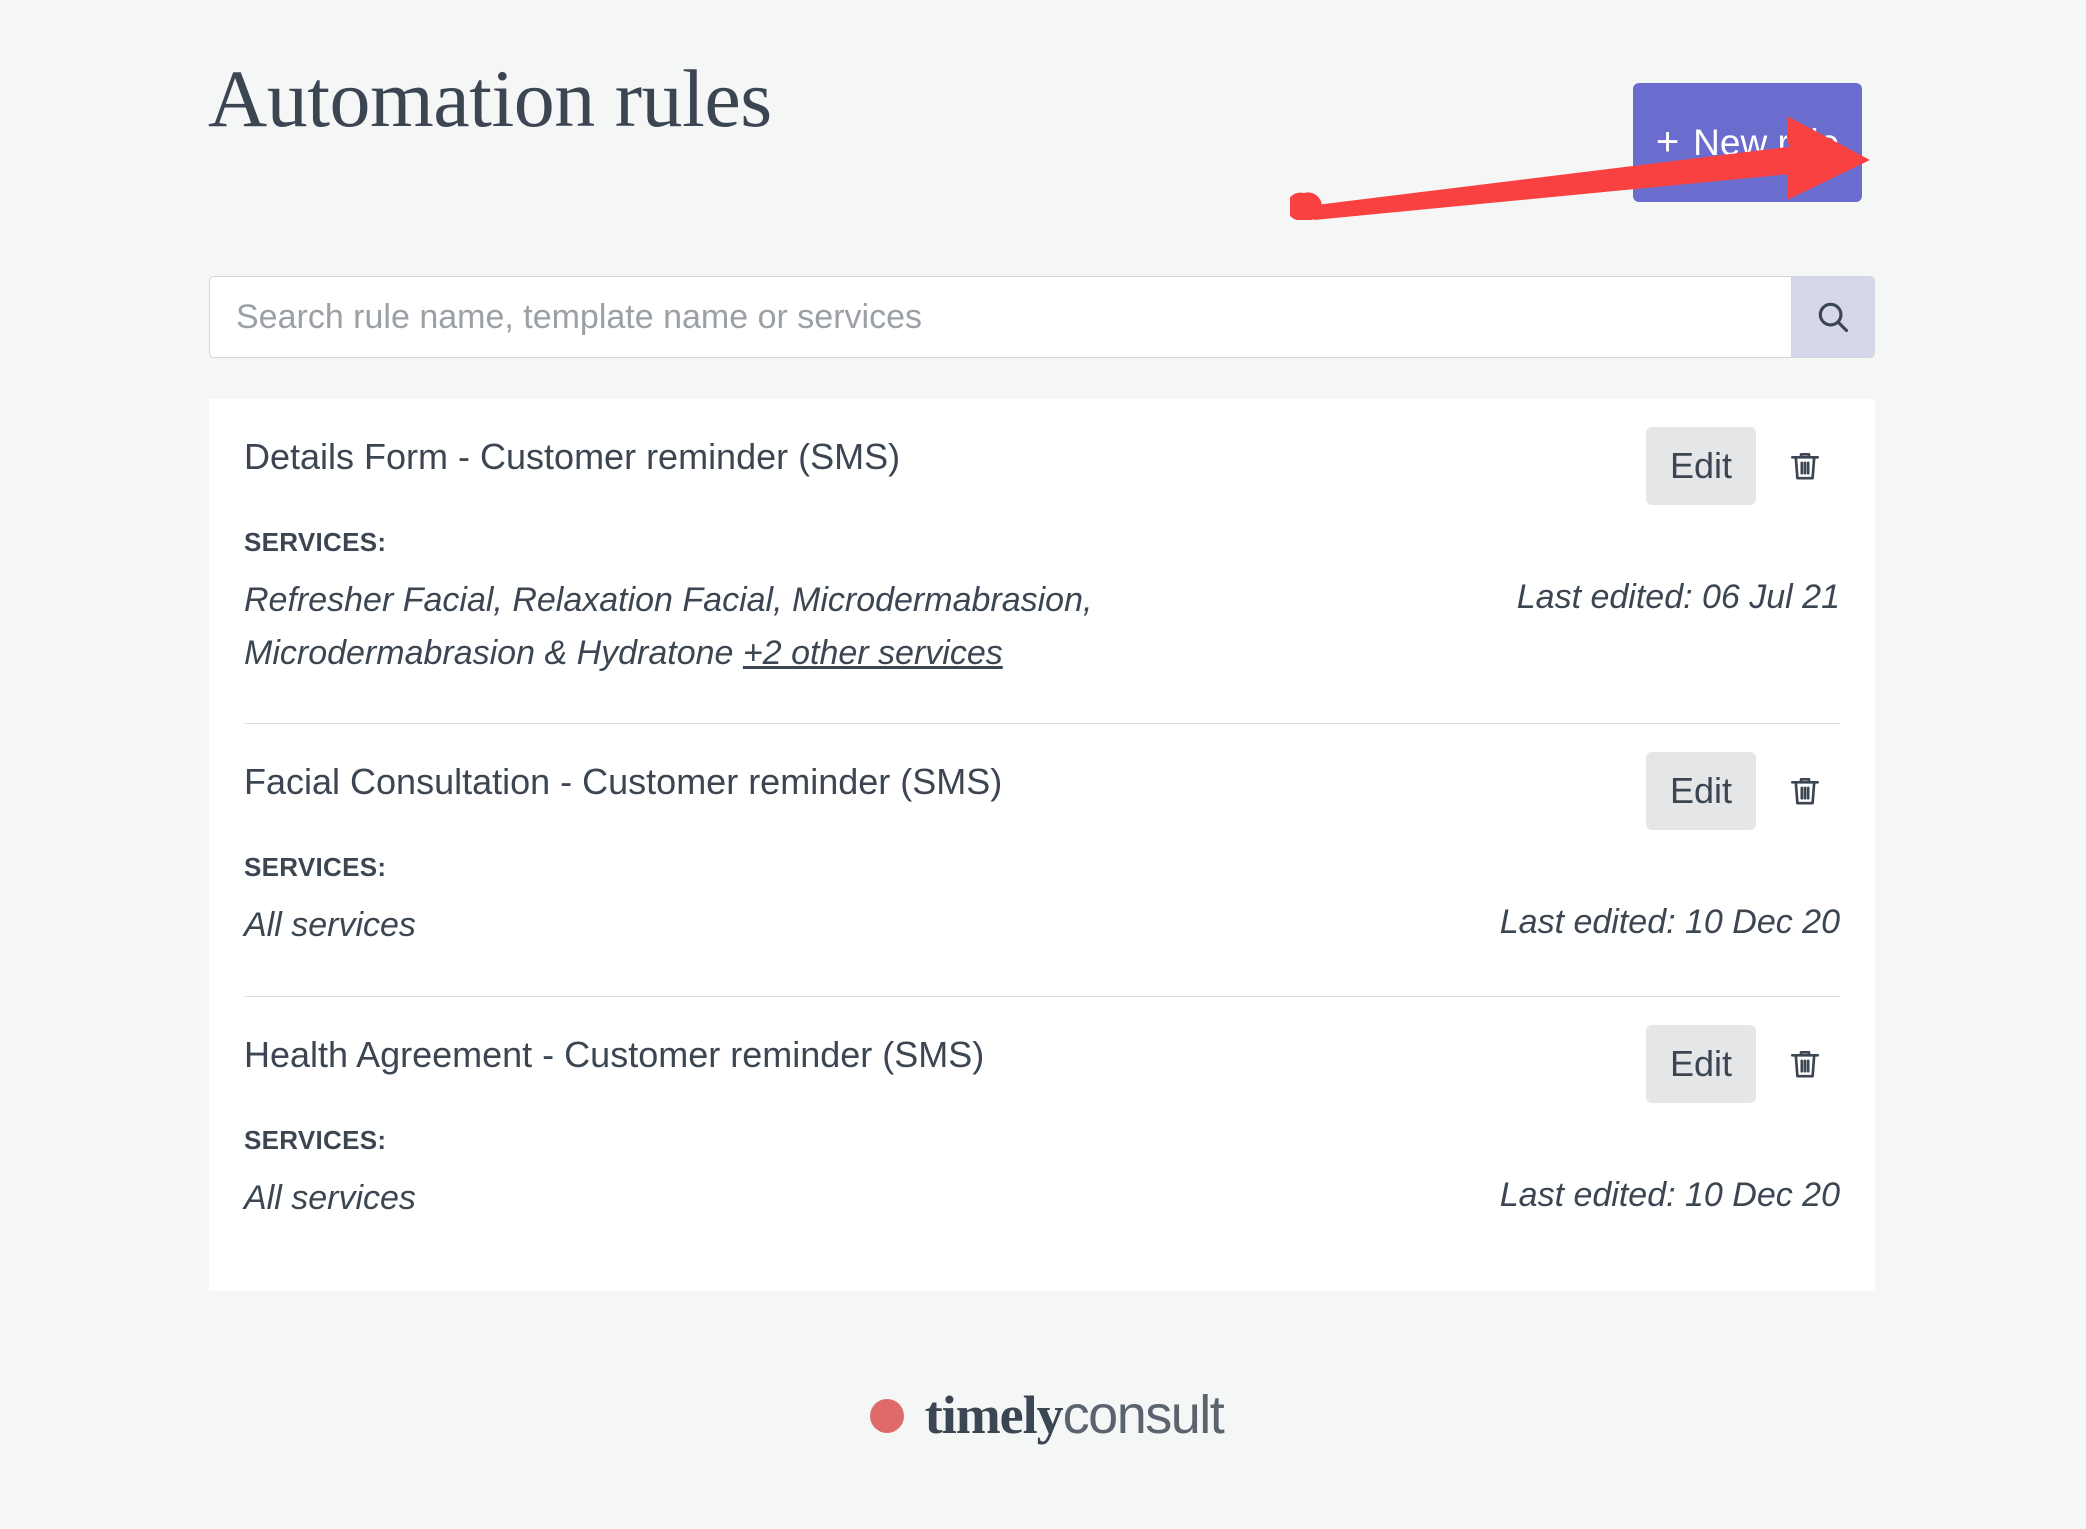  I want to click on search-bar, so click(1042, 317).